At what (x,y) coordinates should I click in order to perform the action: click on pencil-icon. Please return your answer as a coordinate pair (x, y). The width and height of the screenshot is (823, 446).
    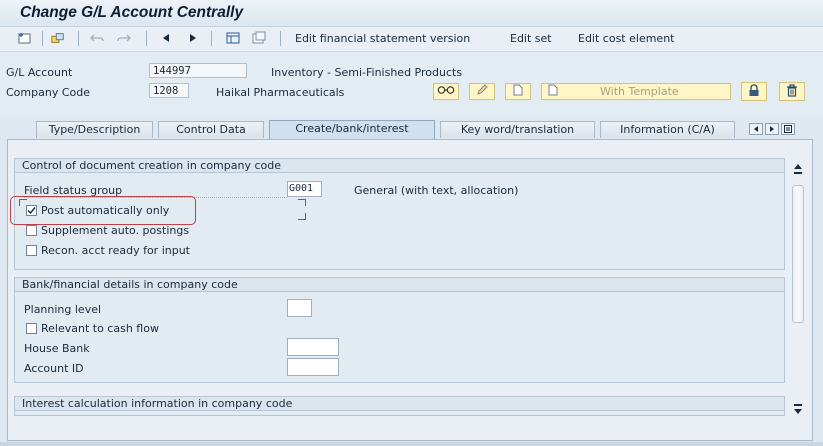
    Looking at the image, I should click on (482, 91).